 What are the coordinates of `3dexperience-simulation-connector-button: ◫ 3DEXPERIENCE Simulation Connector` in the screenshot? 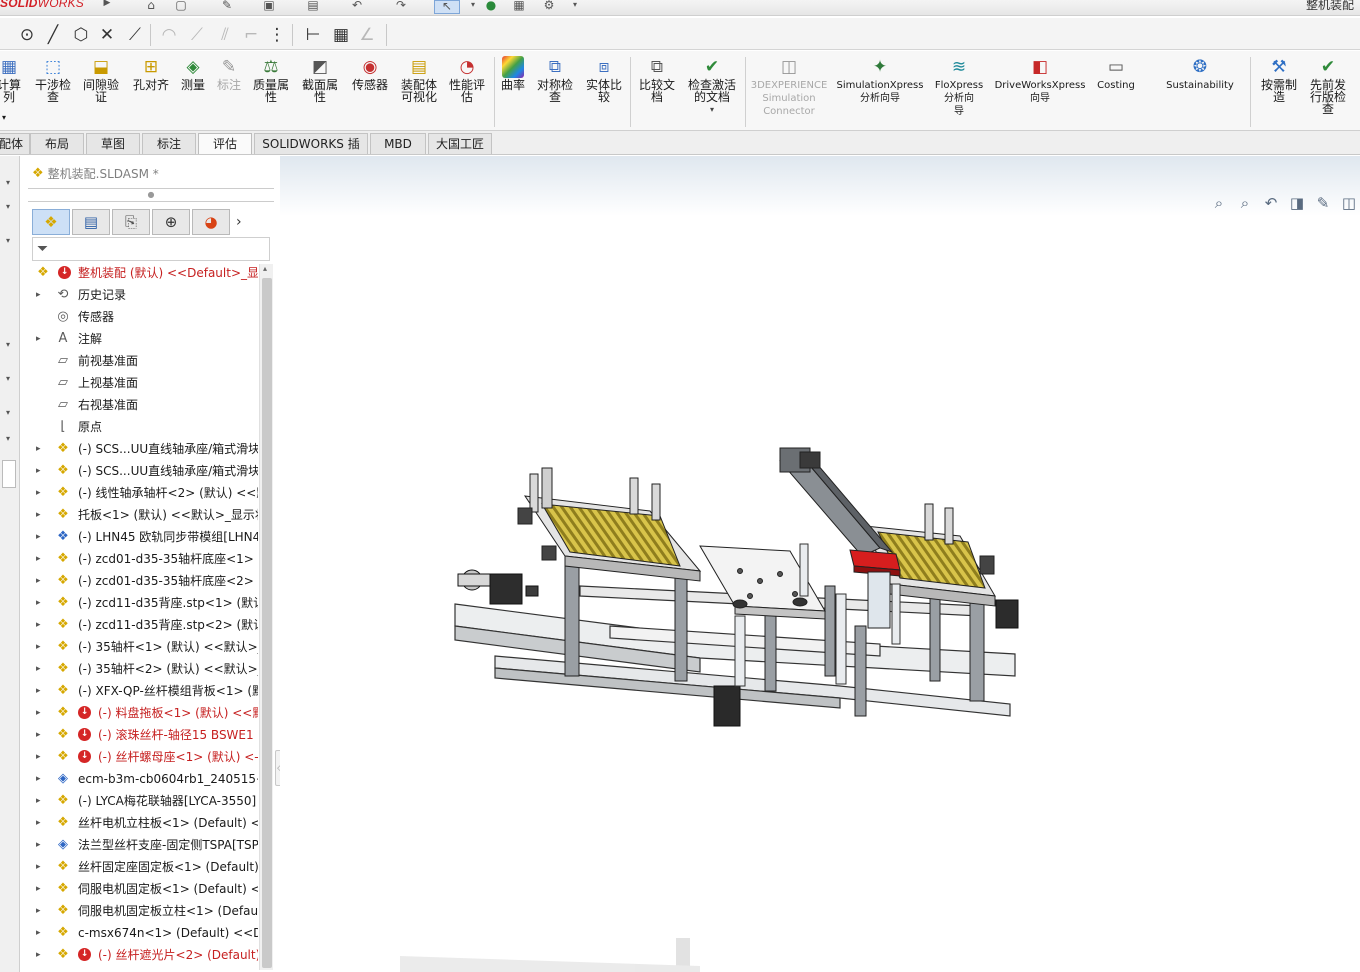 It's located at (789, 90).